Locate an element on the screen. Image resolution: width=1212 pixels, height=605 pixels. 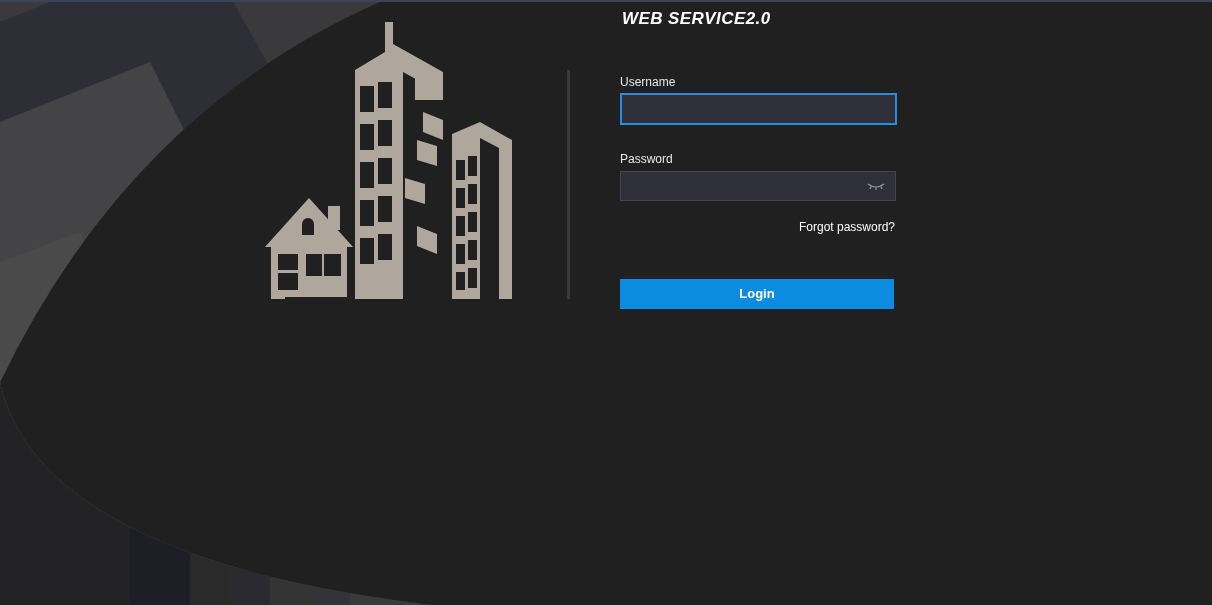
login-button: Login is located at coordinates (757, 294).